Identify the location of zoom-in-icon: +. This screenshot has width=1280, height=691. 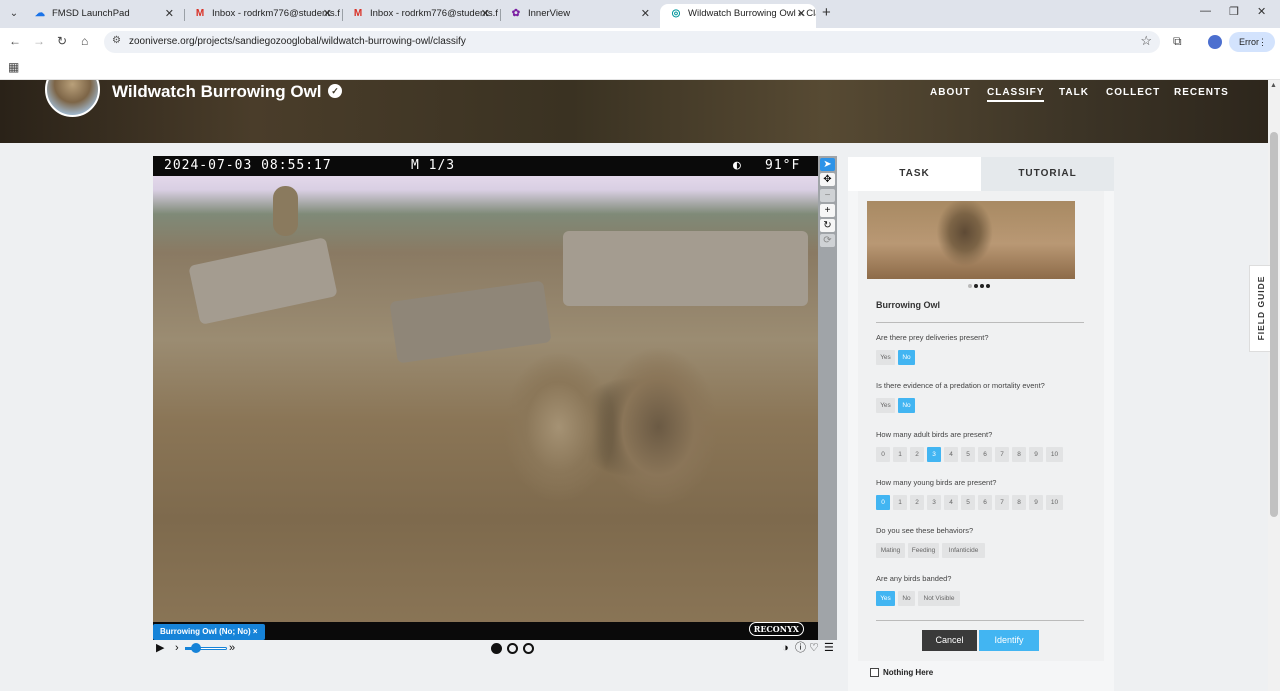
(827, 210).